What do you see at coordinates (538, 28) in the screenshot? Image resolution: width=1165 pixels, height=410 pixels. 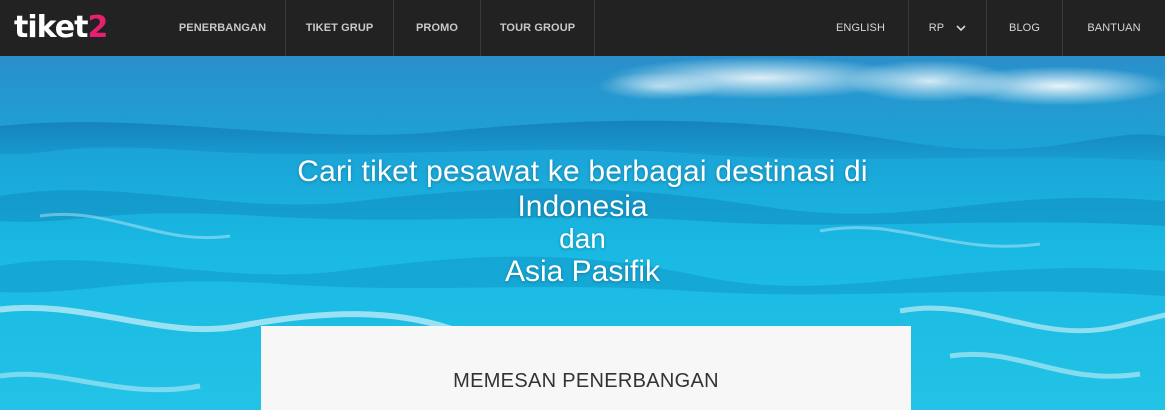 I see `nav-tour-group: TOUR GROUP` at bounding box center [538, 28].